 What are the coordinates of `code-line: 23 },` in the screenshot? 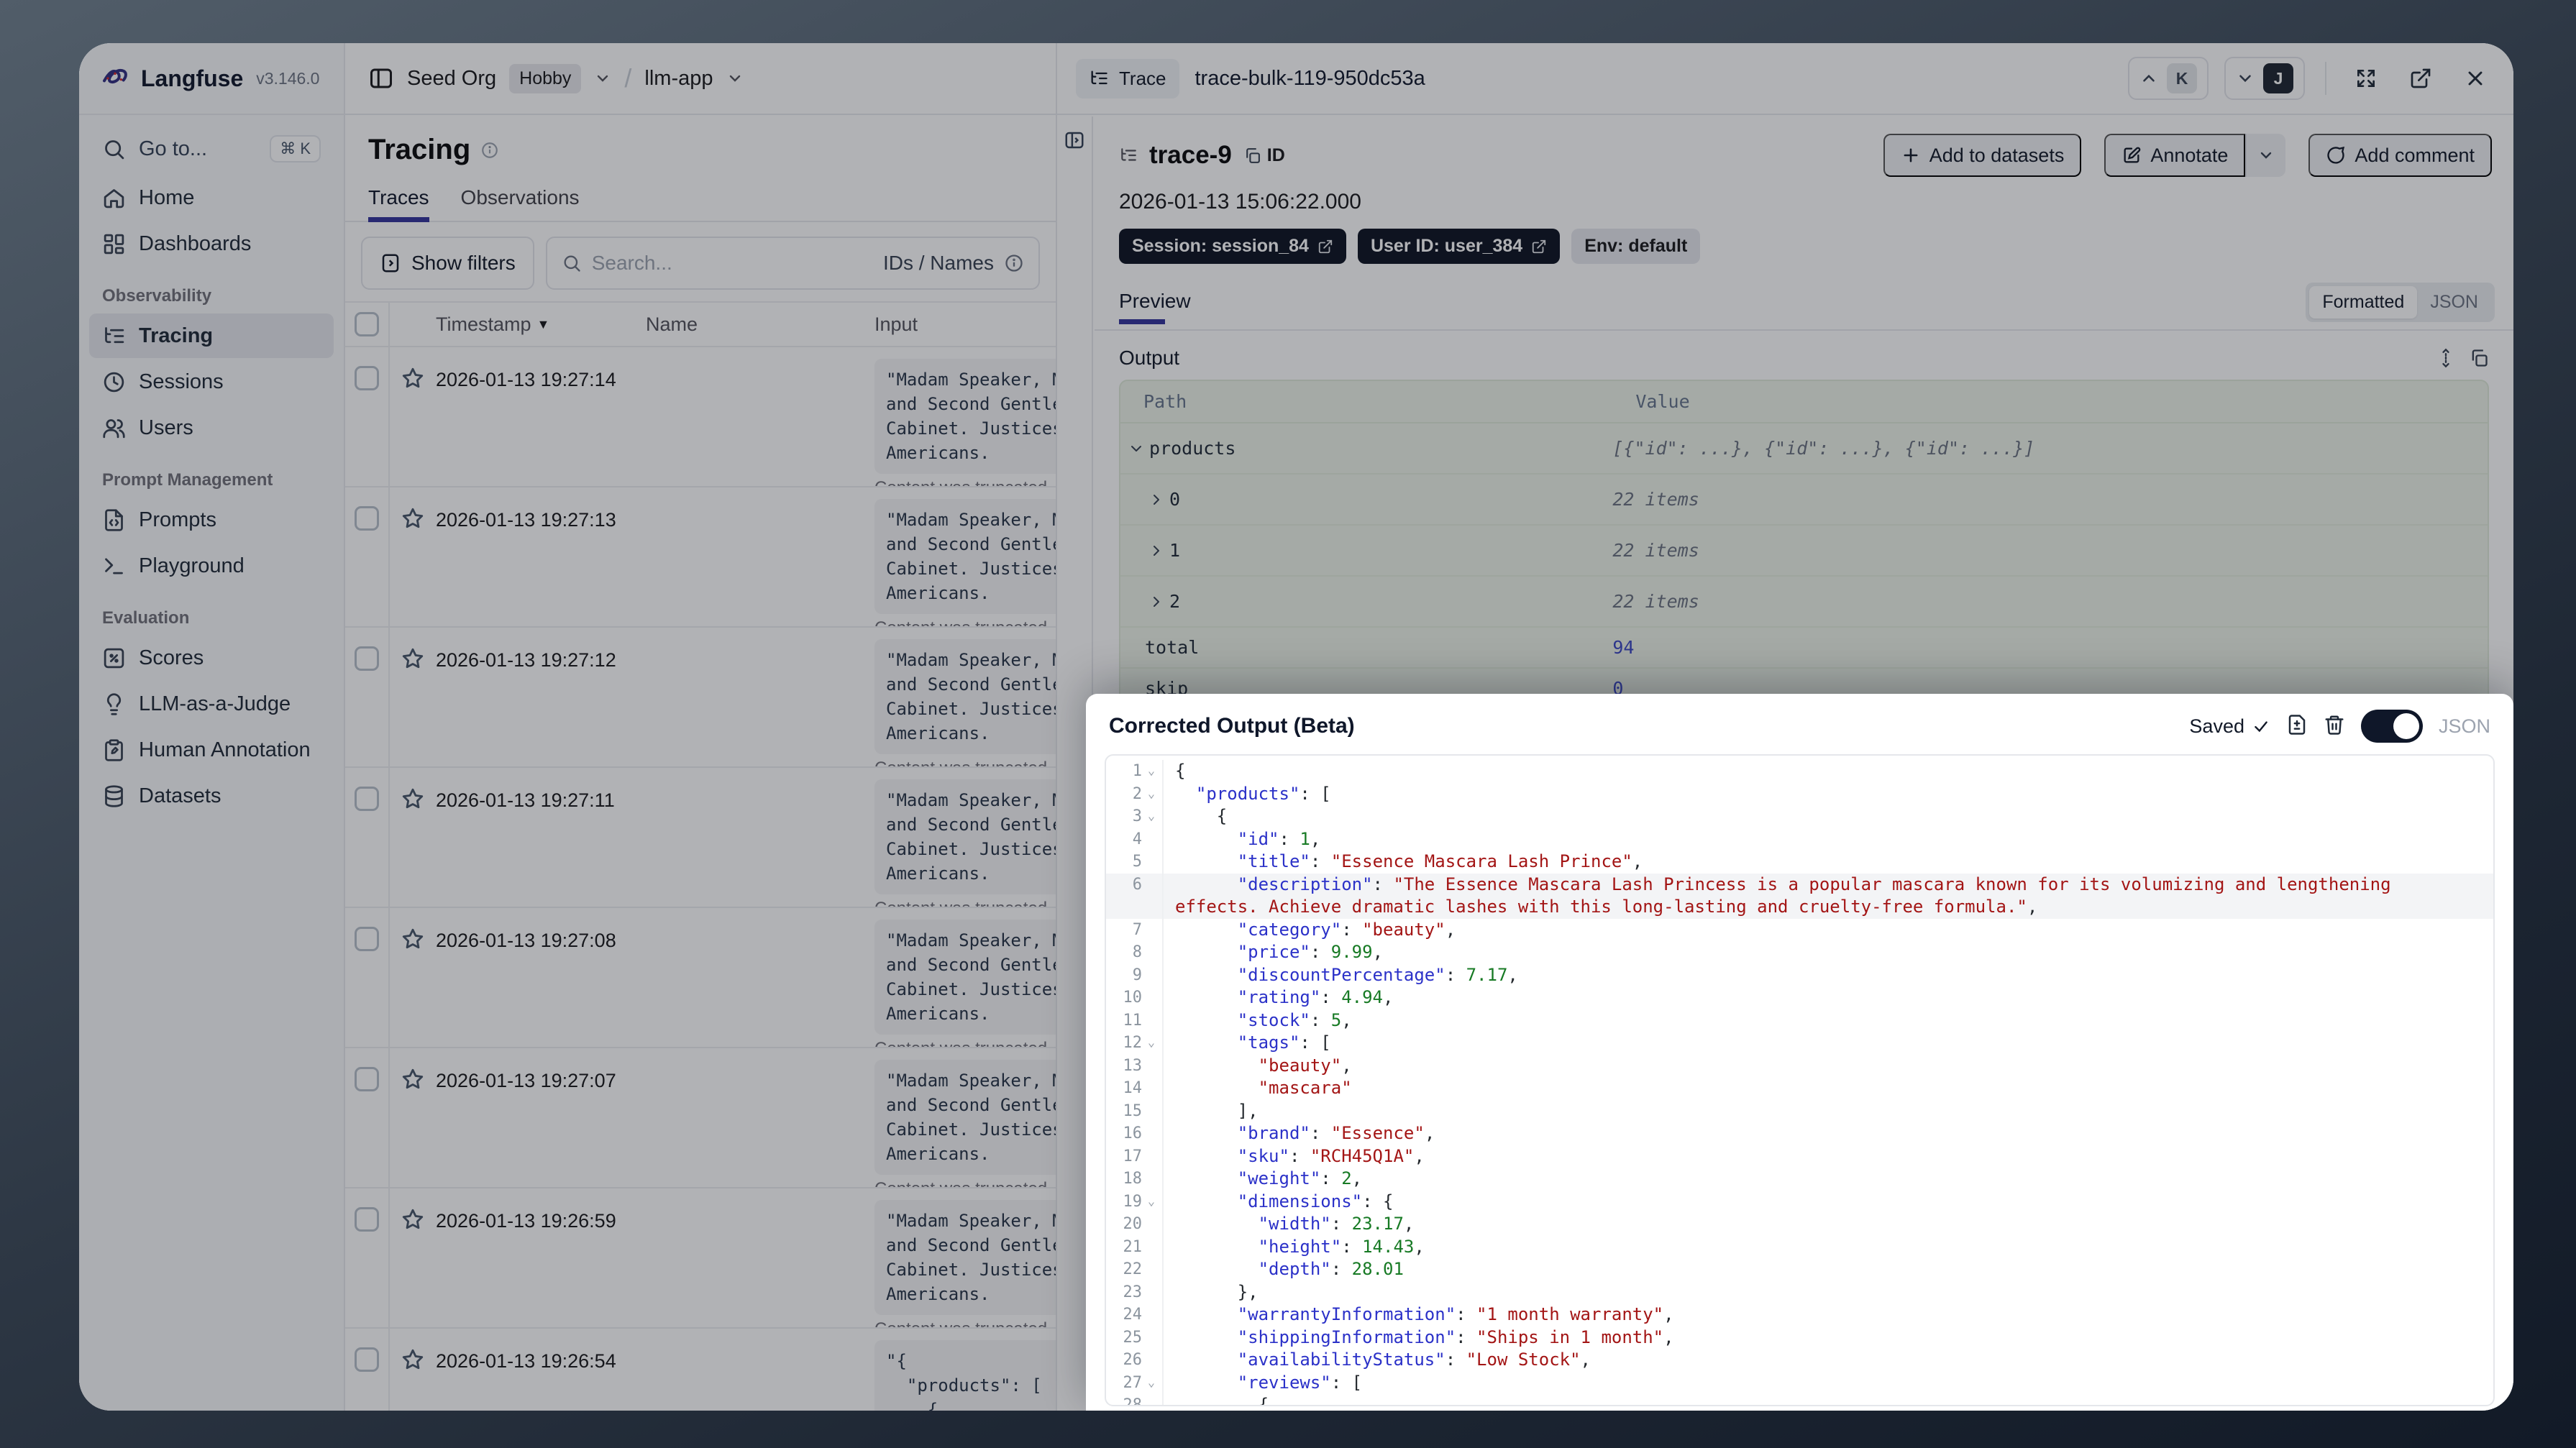 It's located at (1799, 1291).